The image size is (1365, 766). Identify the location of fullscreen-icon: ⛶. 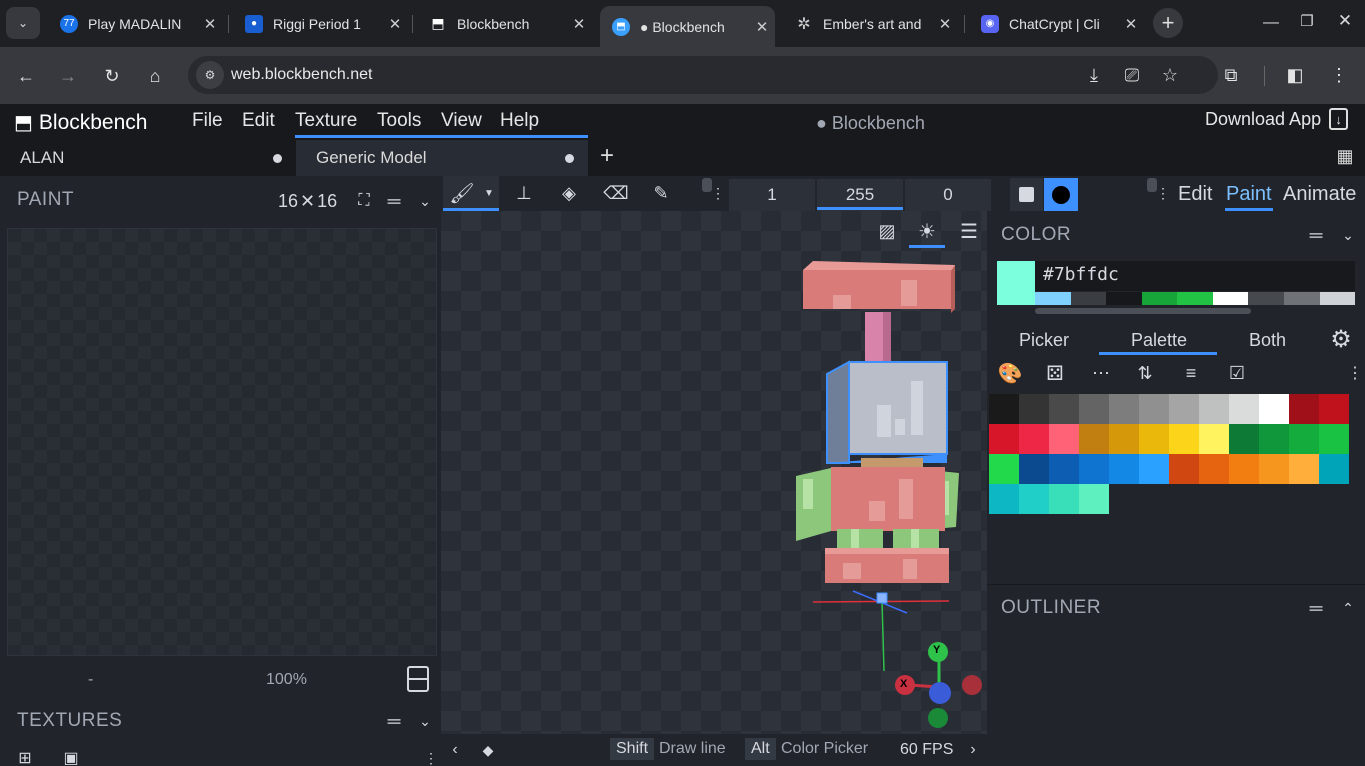
(364, 201).